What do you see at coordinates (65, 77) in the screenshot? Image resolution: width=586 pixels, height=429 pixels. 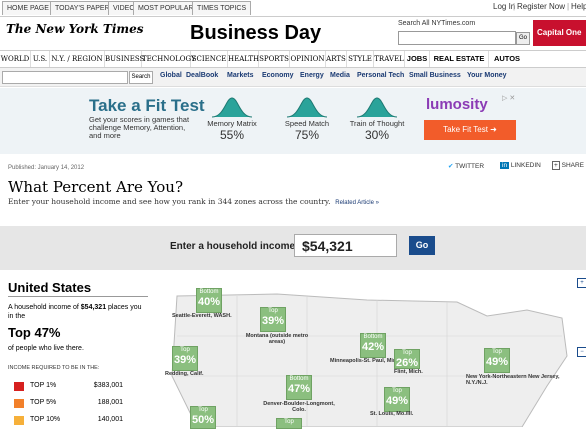 I see `business-search-input` at bounding box center [65, 77].